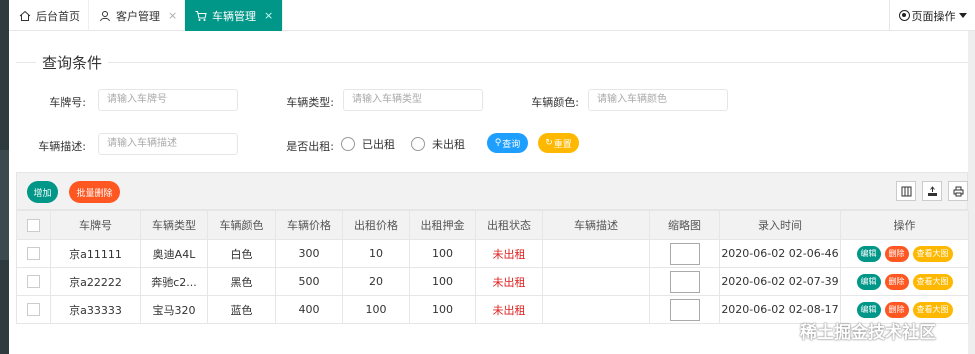 Image resolution: width=975 pixels, height=354 pixels. Describe the element at coordinates (549, 143) in the screenshot. I see `refresh-icon: ↻` at that location.